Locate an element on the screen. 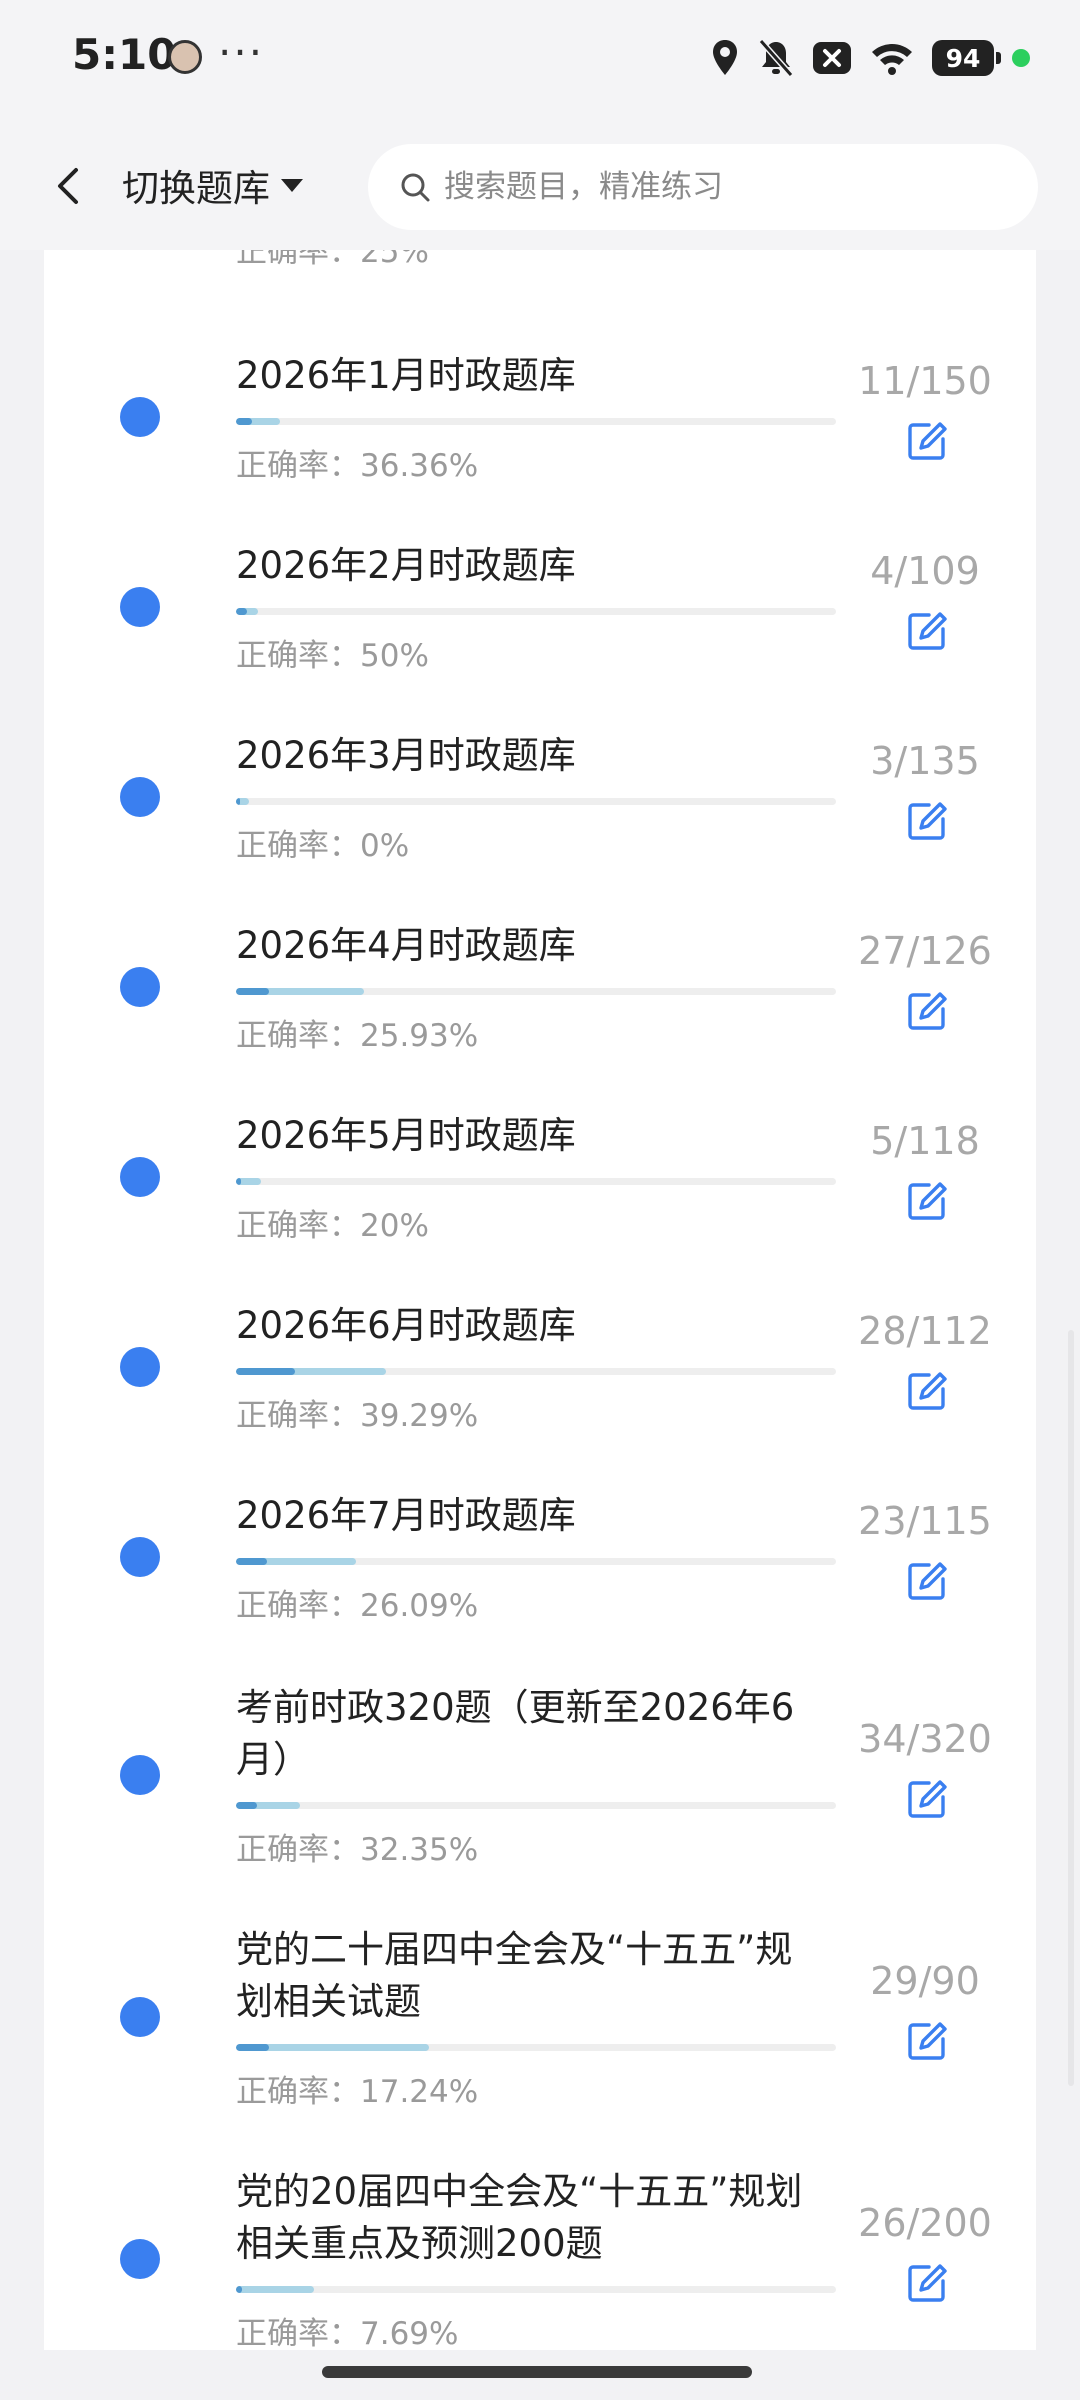 The height and width of the screenshot is (2400, 1080). search-bar is located at coordinates (703, 187).